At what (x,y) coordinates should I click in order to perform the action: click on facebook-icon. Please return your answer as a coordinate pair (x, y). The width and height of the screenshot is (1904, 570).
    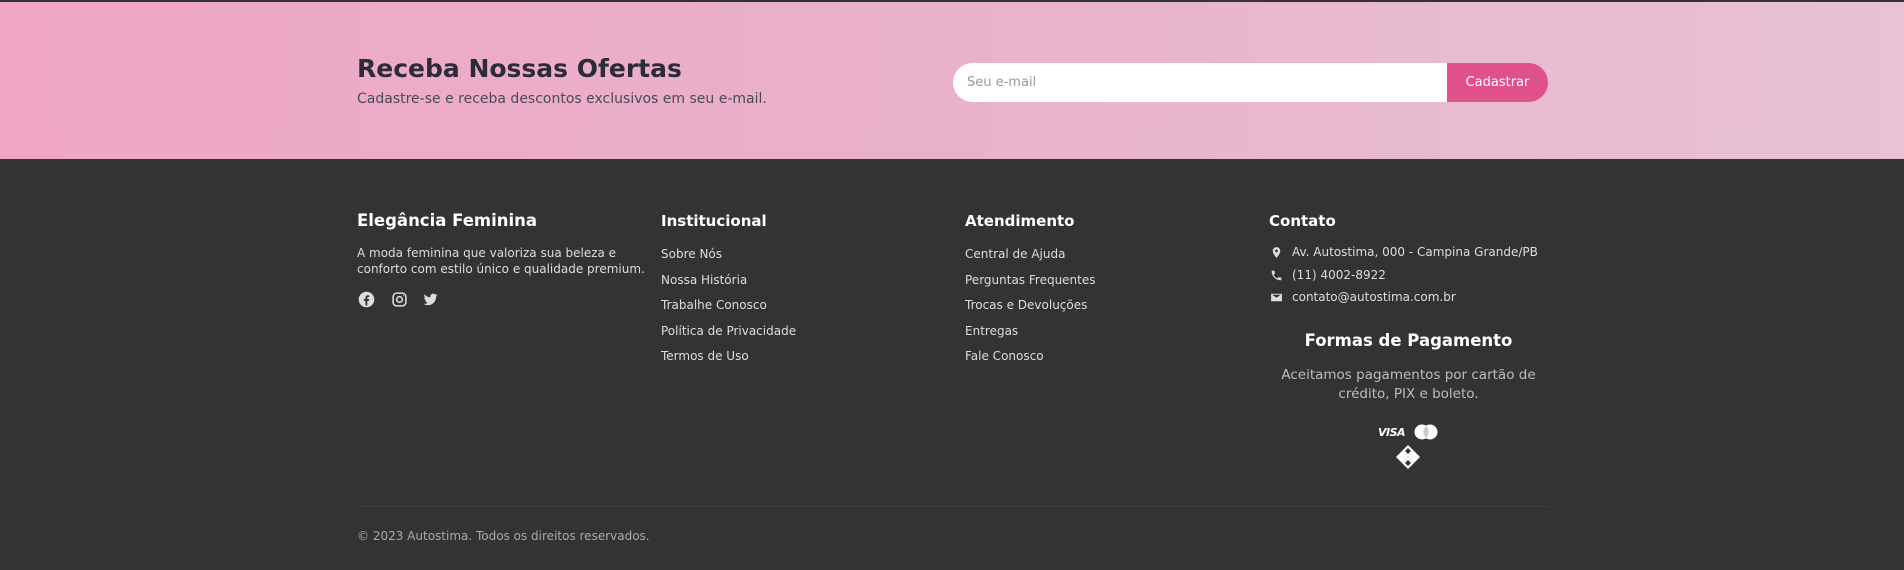
    Looking at the image, I should click on (366, 299).